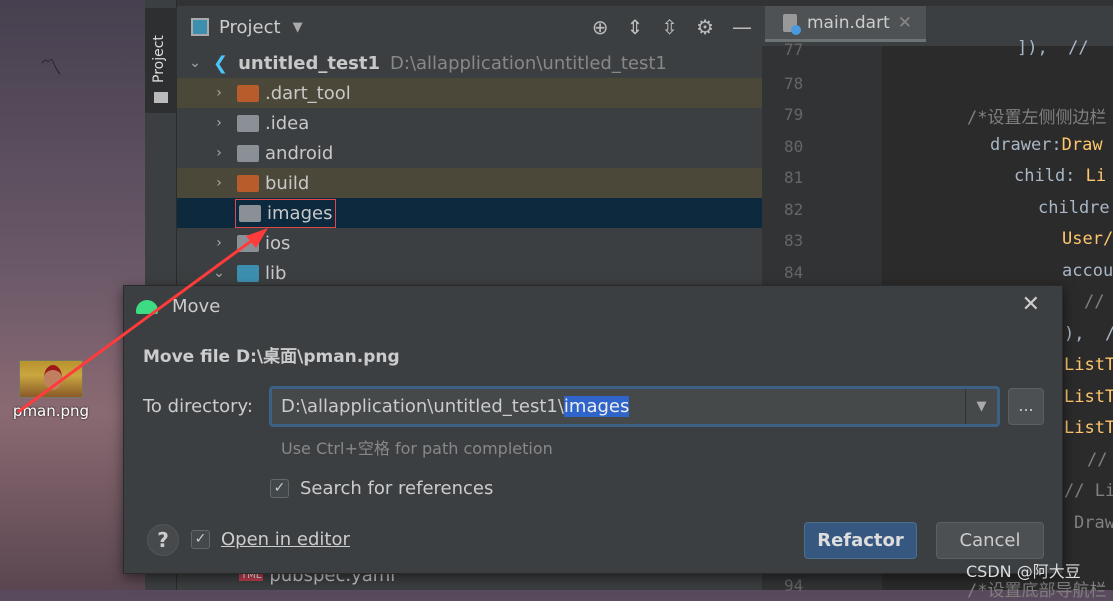 The image size is (1113, 601). I want to click on expand-all-icon: ⇕, so click(635, 27).